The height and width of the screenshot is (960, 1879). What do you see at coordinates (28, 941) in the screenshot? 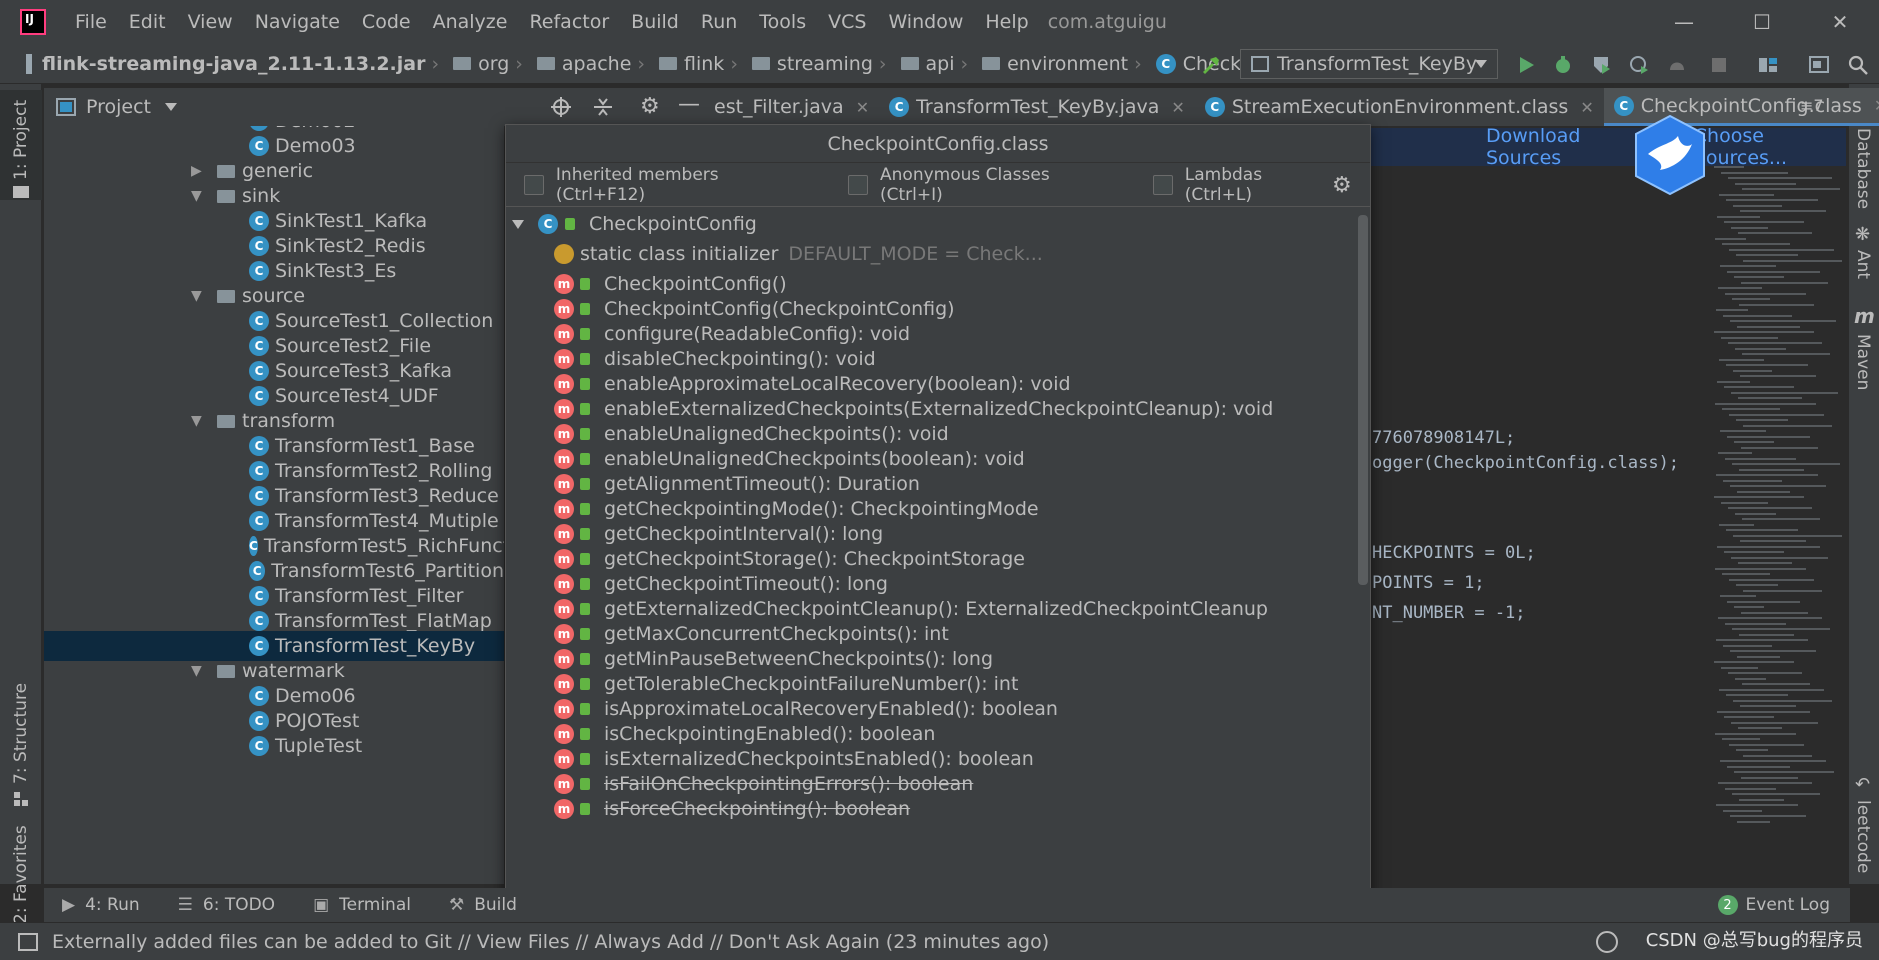
I see `status-message-icon` at bounding box center [28, 941].